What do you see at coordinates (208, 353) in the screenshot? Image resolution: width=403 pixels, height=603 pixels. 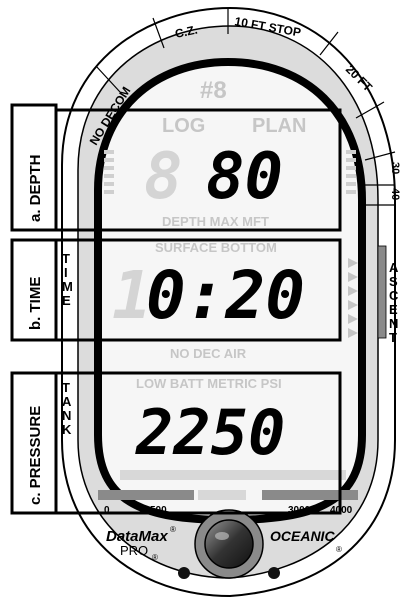 I see `nodec-air-label: NO DEC AIR` at bounding box center [208, 353].